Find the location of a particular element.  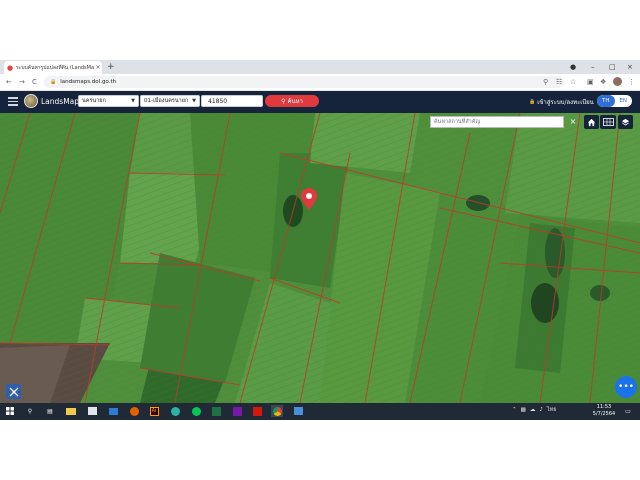

map-pin-favicon-icon: ● is located at coordinates (10, 67).